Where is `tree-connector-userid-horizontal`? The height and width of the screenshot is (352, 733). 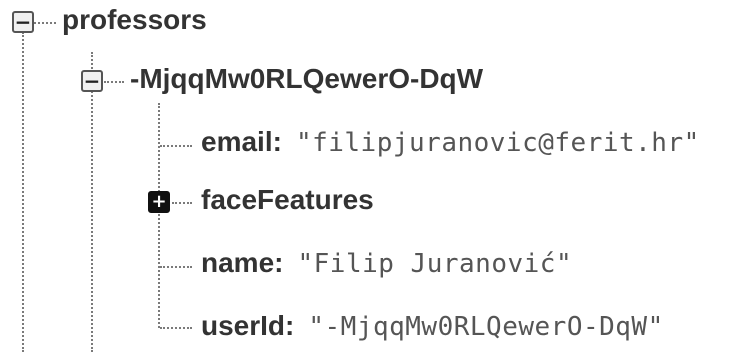
tree-connector-userid-horizontal is located at coordinates (176, 328).